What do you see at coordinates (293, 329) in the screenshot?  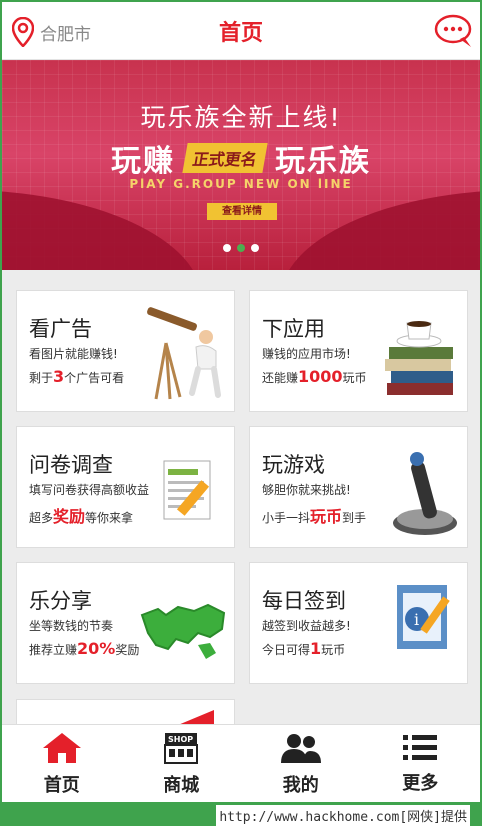 I see `card-title: 下应用` at bounding box center [293, 329].